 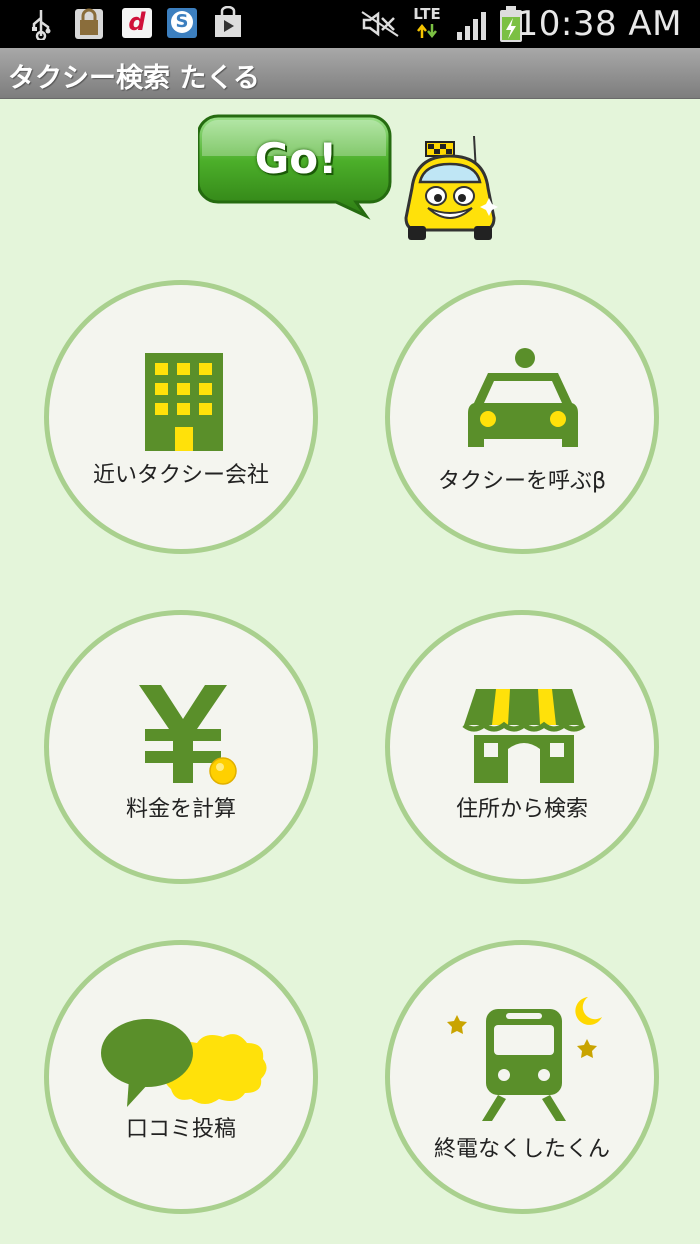 I want to click on status-bar: d S LTE 10:38 AM, so click(x=350, y=24).